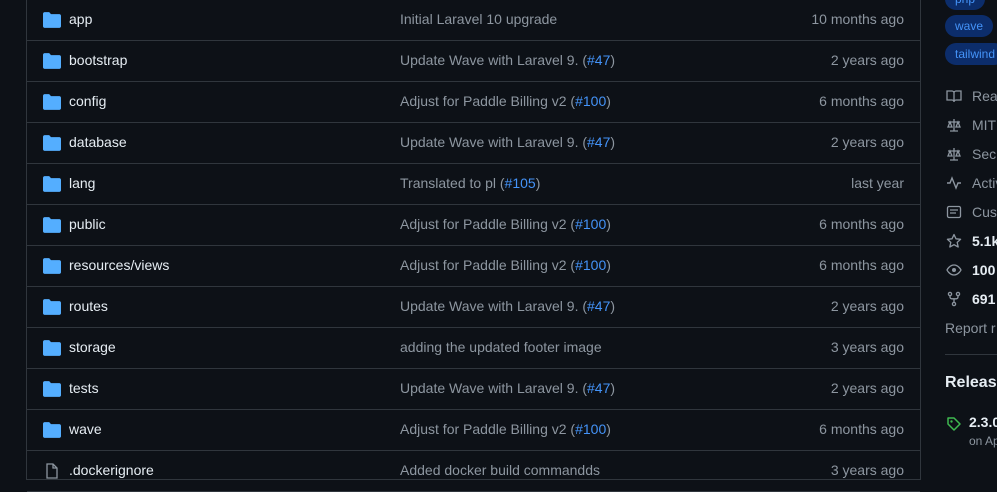  Describe the element at coordinates (85, 429) in the screenshot. I see `file-name-link: wave` at that location.